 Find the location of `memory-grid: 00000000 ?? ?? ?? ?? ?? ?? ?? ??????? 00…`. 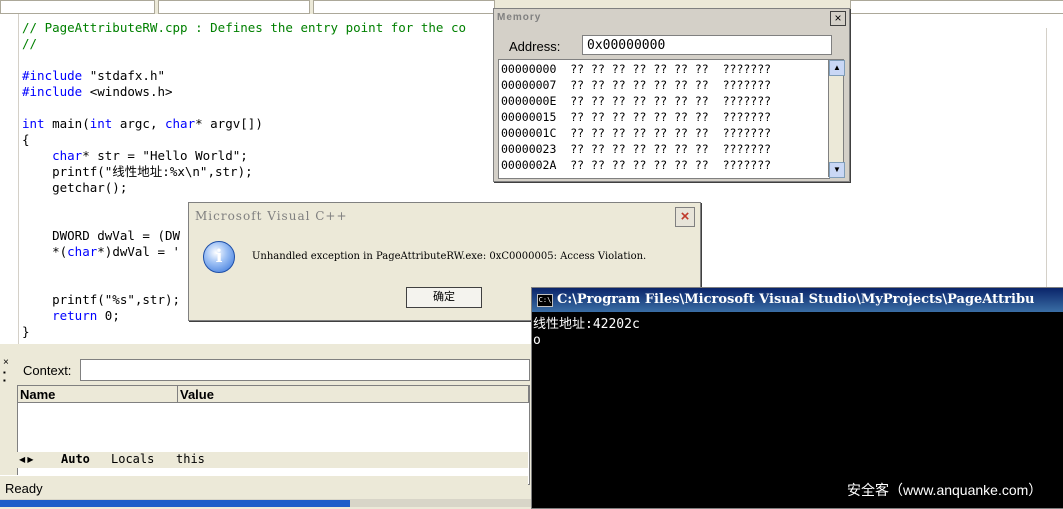

memory-grid: 00000000 ?? ?? ?? ?? ?? ?? ?? ??????? 00… is located at coordinates (664, 119).